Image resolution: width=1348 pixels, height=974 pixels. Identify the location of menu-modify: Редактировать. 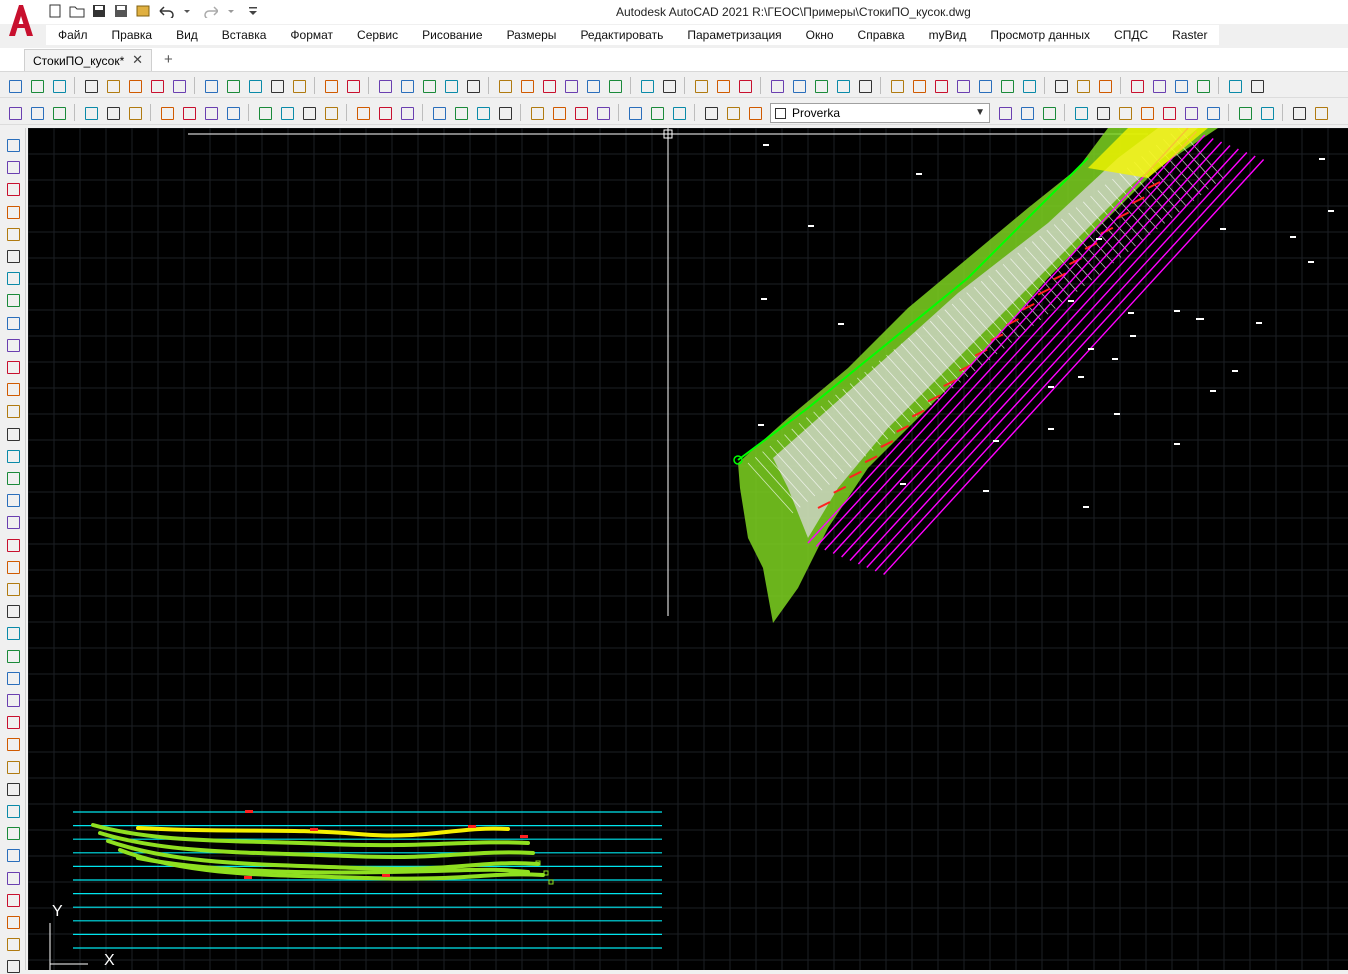
(621, 35).